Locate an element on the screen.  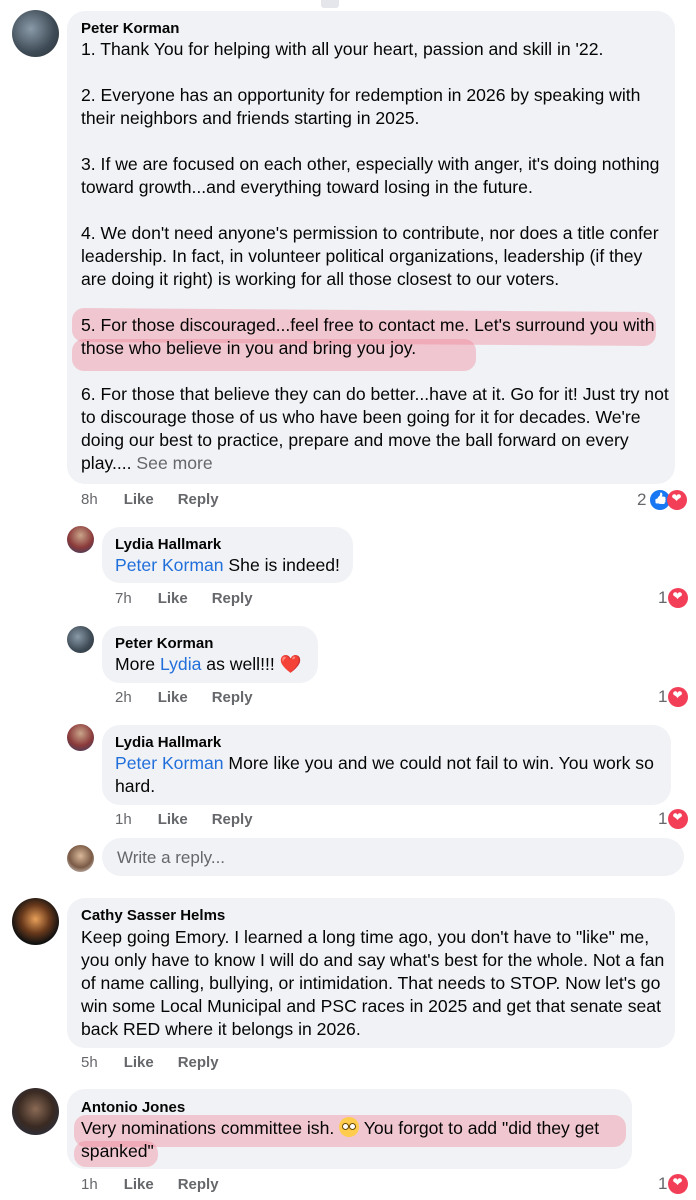
timestamp: 7h is located at coordinates (123, 598).